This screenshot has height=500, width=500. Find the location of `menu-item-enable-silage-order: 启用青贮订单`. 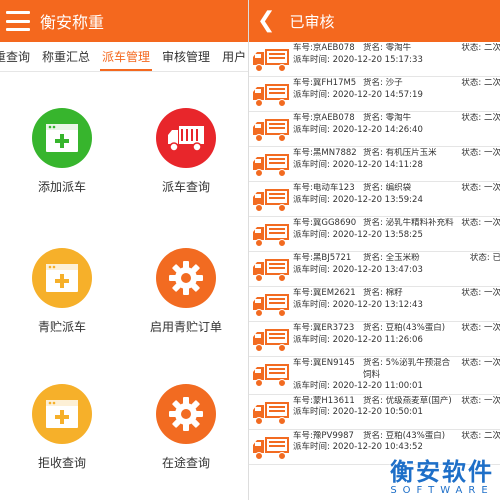

menu-item-enable-silage-order: 启用青贮订单 is located at coordinates (186, 291).